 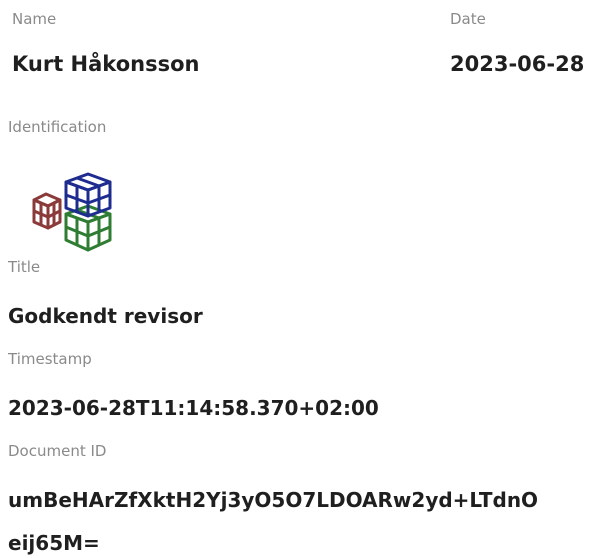 I want to click on document-id-value-line2: eij65M=, so click(x=54, y=543).